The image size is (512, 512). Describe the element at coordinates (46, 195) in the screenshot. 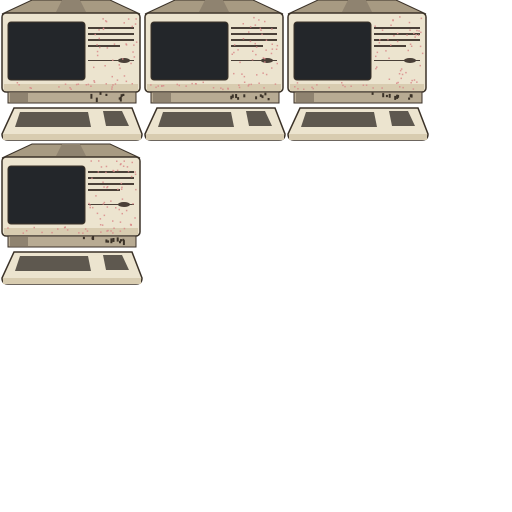

I see `monitor-screen` at that location.